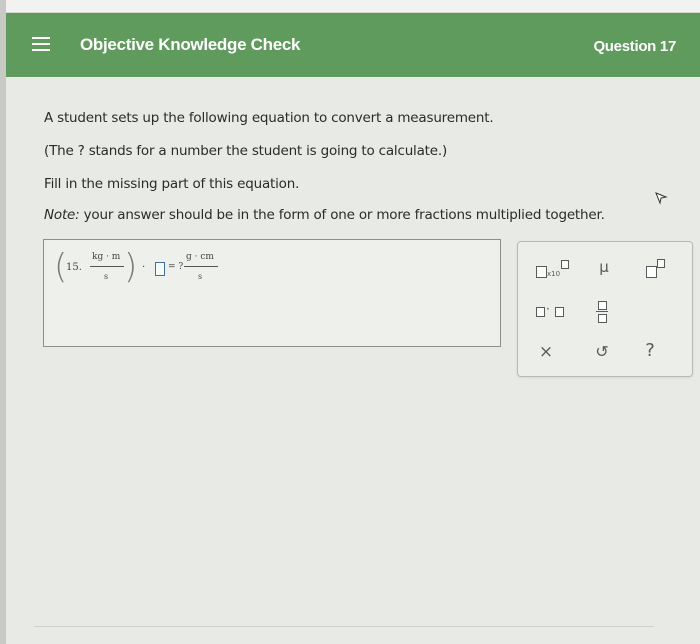 The height and width of the screenshot is (644, 700). I want to click on header-bar: Objective Knowledge Check Question 17, so click(353, 45).